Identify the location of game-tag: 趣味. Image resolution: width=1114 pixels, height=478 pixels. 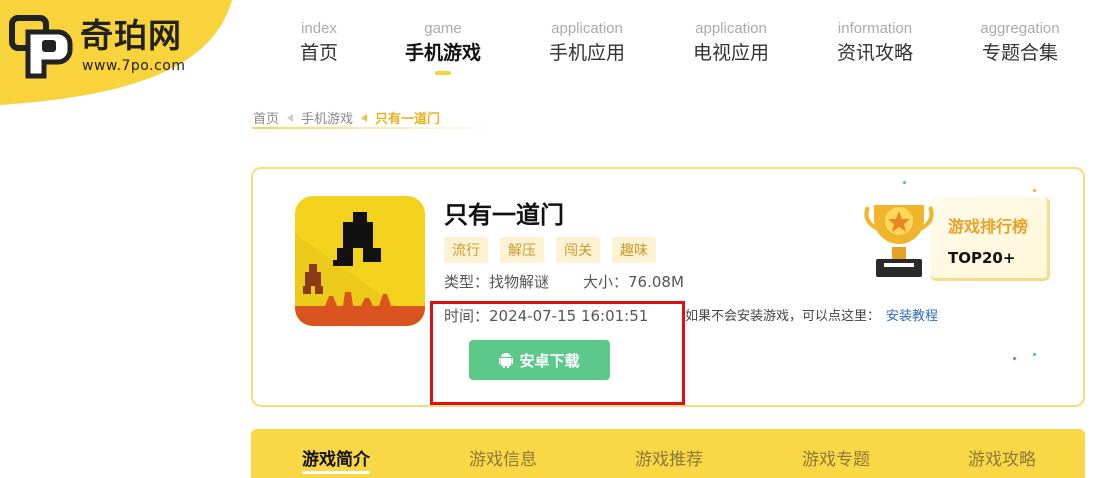
(634, 250).